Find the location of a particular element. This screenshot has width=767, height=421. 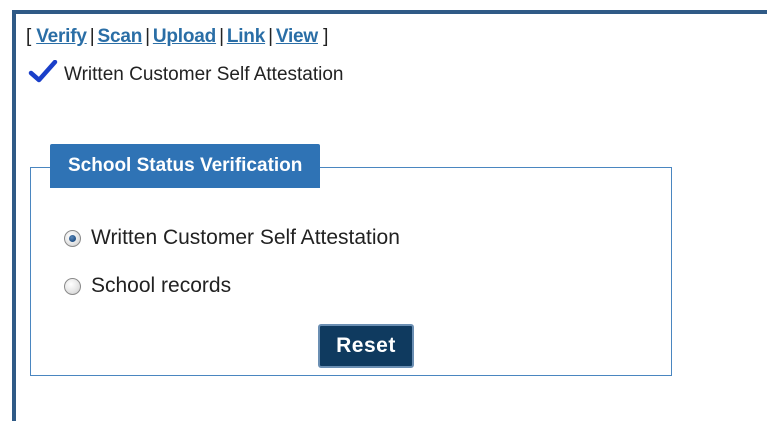

option-label: Written Customer Self Attestation is located at coordinates (245, 237).